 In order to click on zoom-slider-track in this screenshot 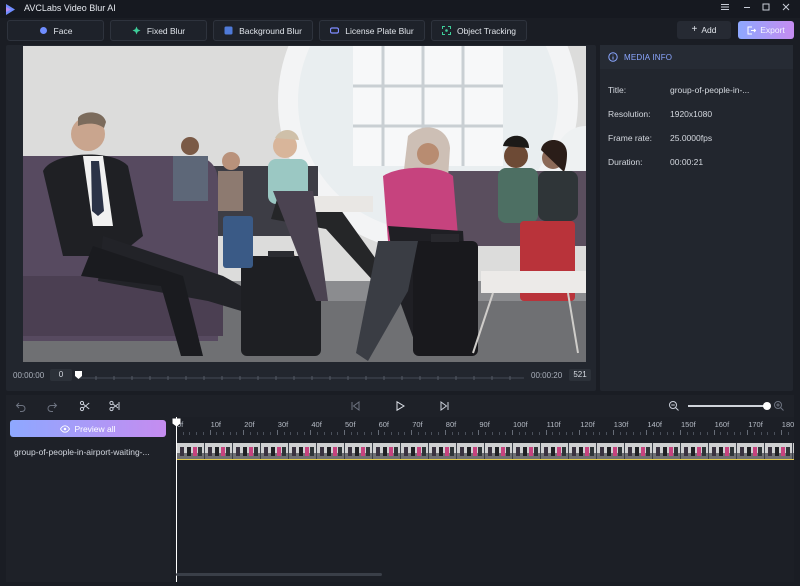, I will do `click(727, 406)`.